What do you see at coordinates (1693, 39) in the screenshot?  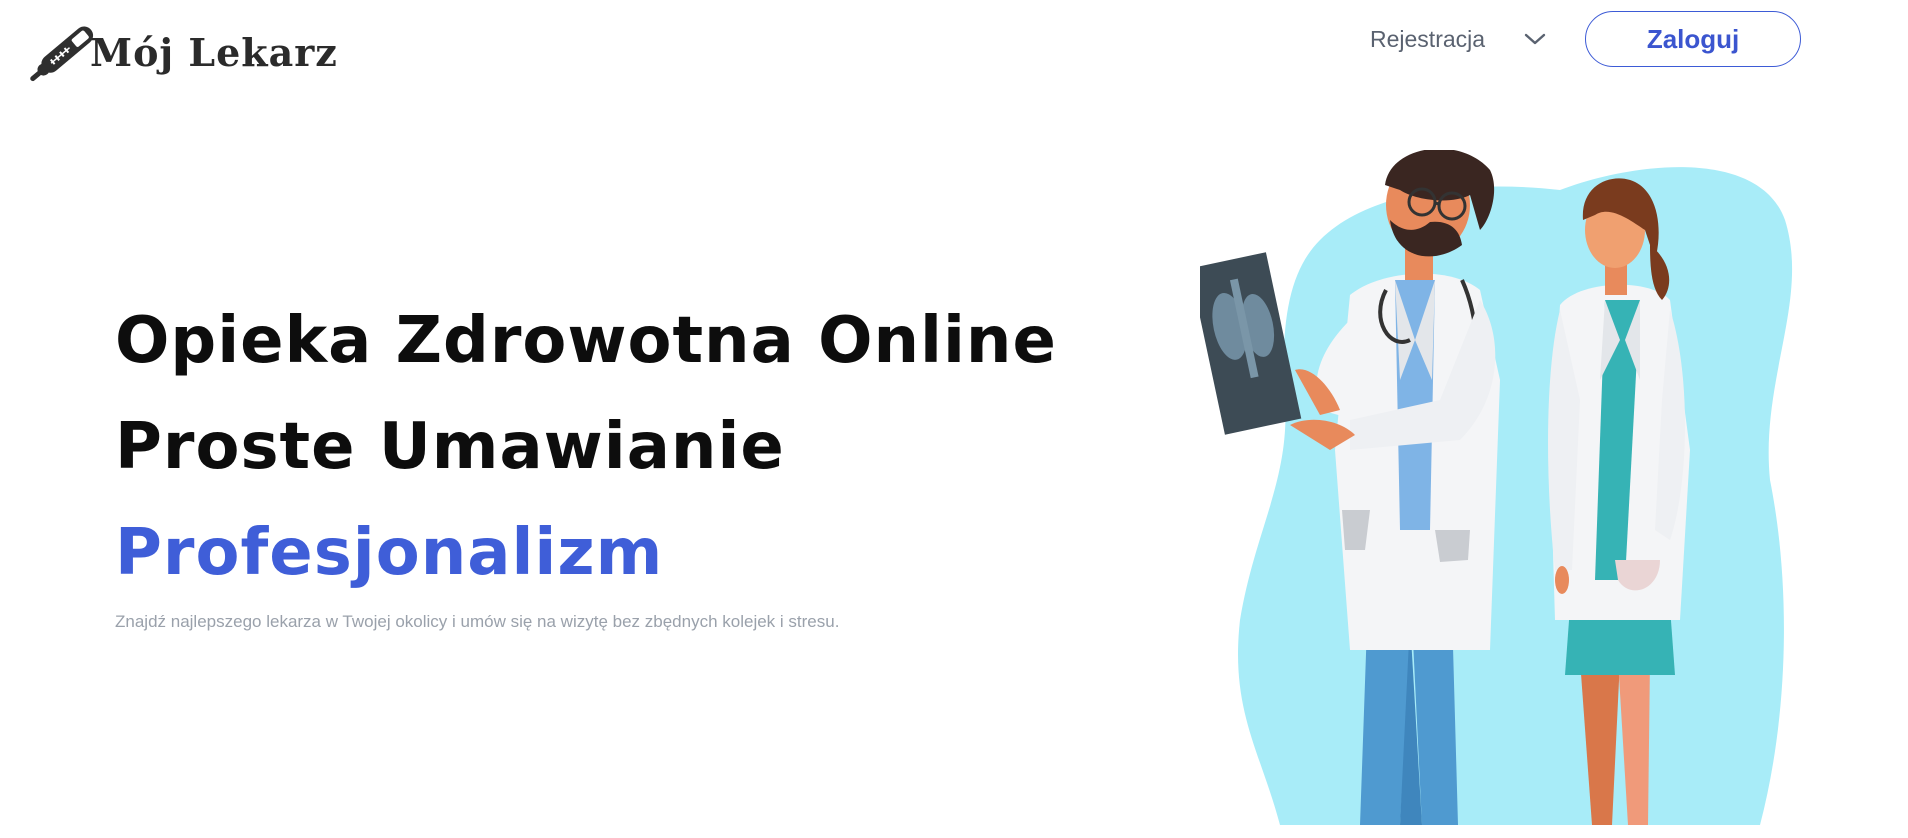 I see `login-button: Zaloguj` at bounding box center [1693, 39].